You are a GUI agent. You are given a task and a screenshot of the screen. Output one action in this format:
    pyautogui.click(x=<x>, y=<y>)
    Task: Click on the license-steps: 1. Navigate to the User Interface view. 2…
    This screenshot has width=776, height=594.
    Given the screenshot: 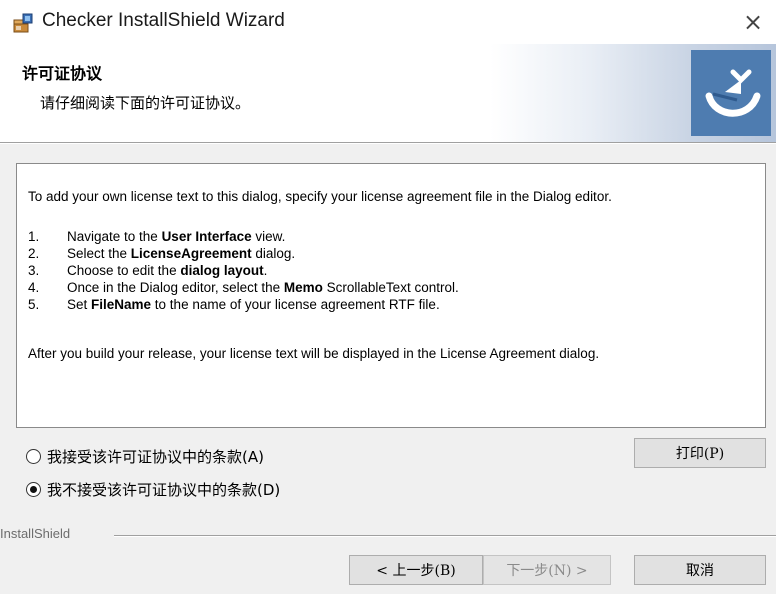 What is the action you would take?
    pyautogui.click(x=243, y=270)
    